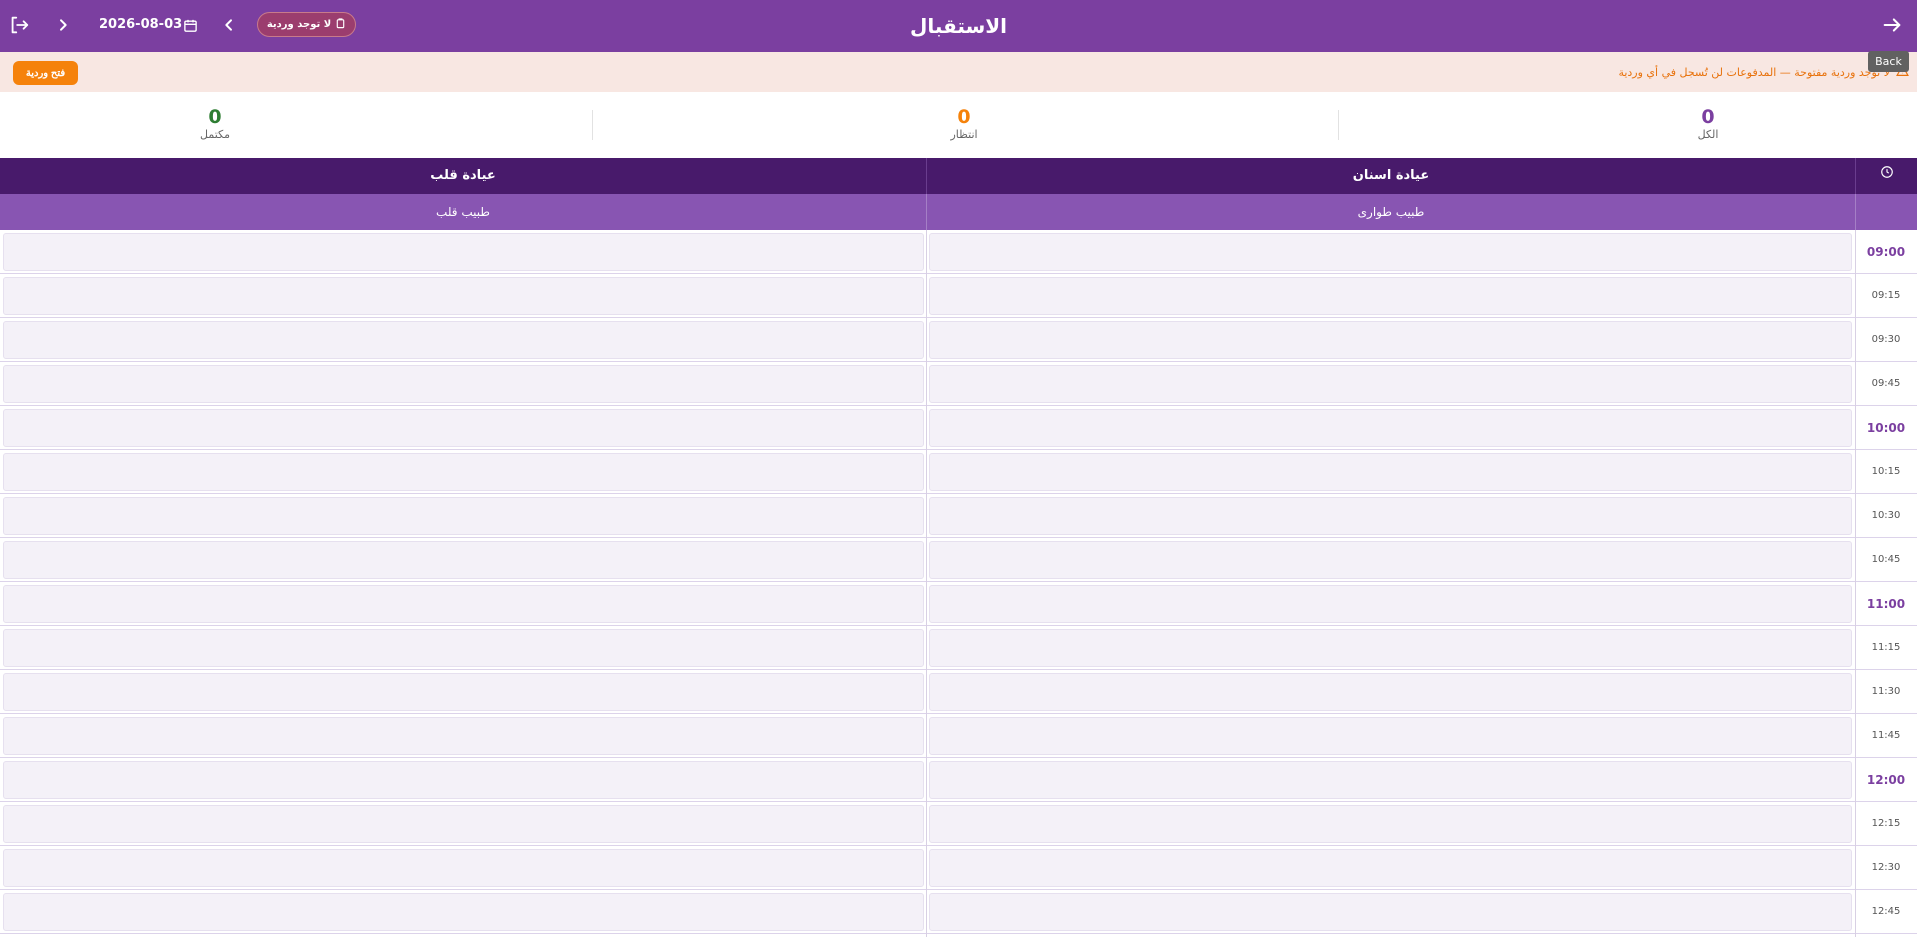 This screenshot has width=1917, height=937. What do you see at coordinates (215, 124) in the screenshot?
I see `stat-completed: 0 مكتمل` at bounding box center [215, 124].